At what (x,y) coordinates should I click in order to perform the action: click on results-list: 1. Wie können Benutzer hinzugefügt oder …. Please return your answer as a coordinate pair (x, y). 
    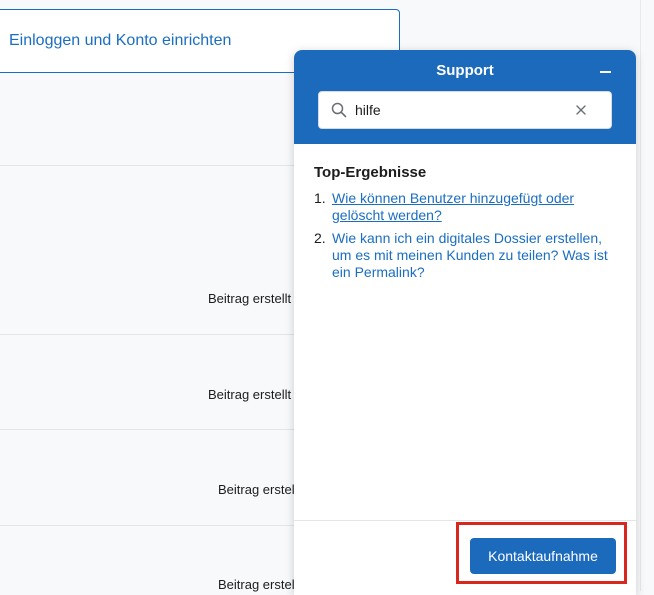
    Looking at the image, I should click on (464, 238).